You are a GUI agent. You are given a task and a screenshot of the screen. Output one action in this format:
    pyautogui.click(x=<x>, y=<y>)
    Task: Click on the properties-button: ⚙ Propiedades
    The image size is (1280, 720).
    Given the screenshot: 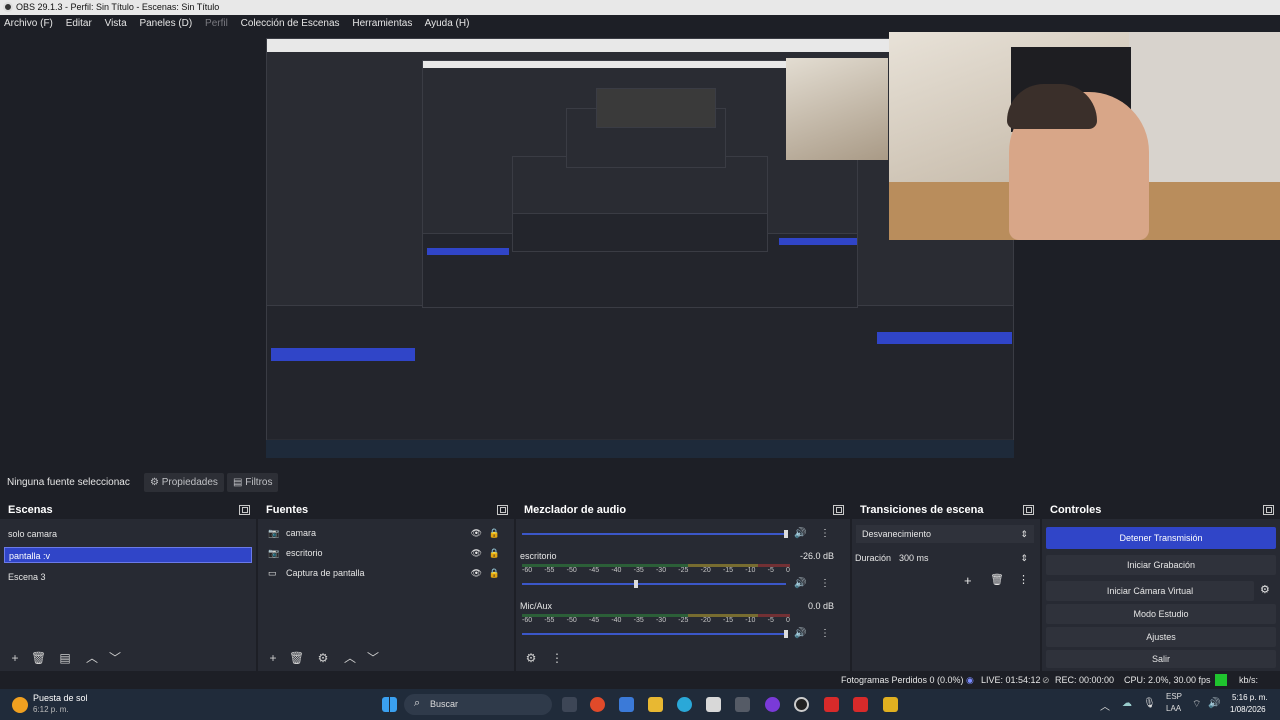 What is the action you would take?
    pyautogui.click(x=184, y=482)
    